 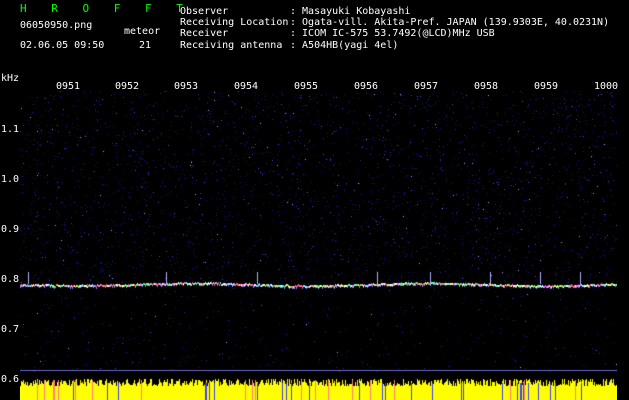 What do you see at coordinates (486, 86) in the screenshot?
I see `time-tick-0958: 0958` at bounding box center [486, 86].